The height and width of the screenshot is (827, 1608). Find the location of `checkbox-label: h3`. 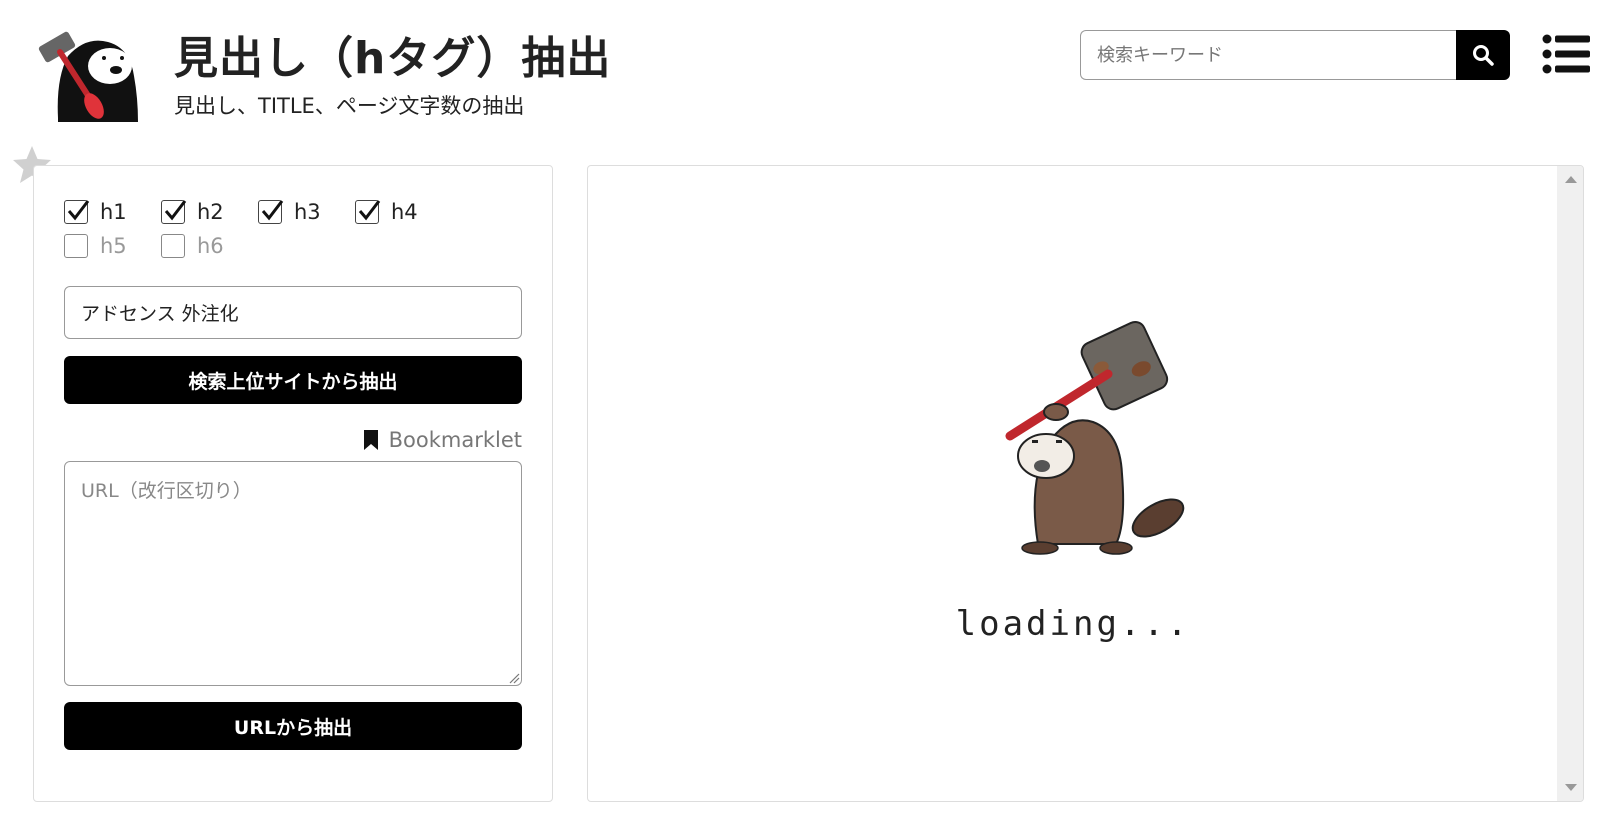

checkbox-label: h3 is located at coordinates (307, 212).